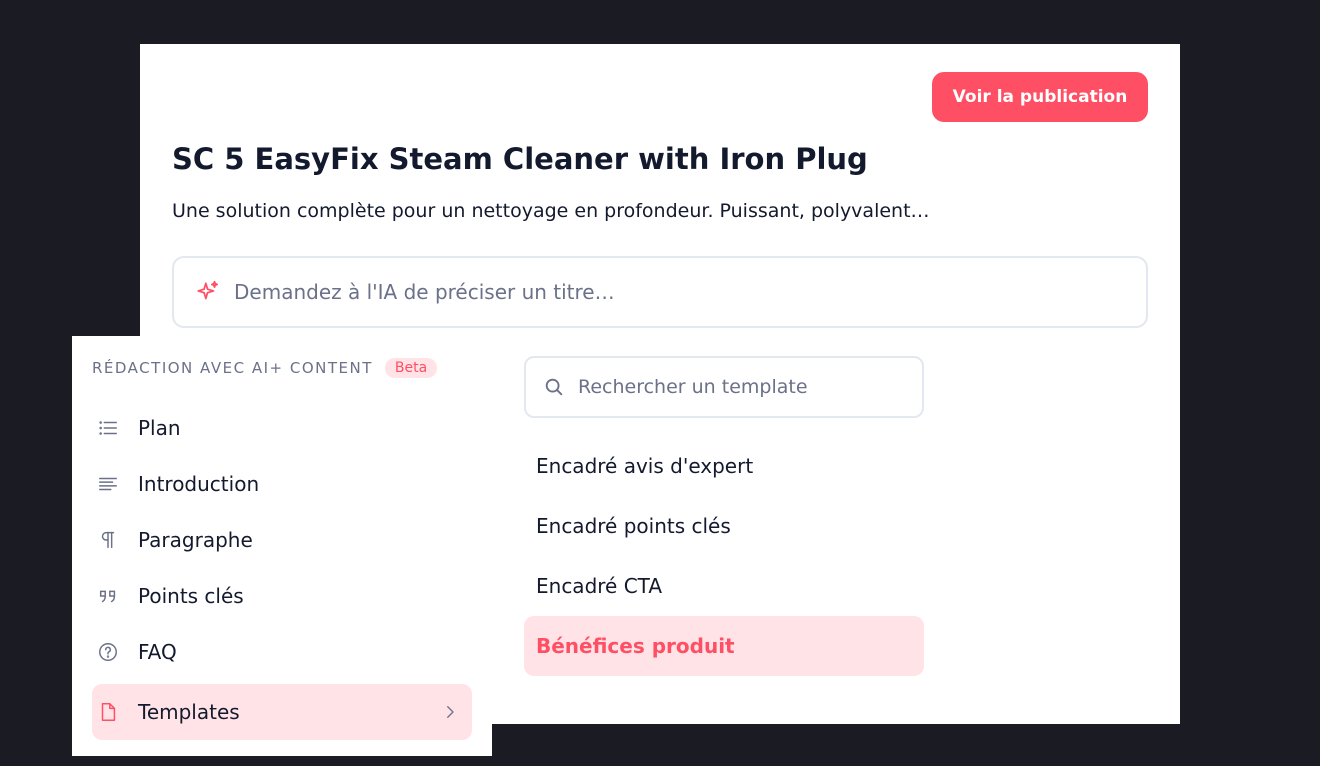 This screenshot has width=1320, height=766. Describe the element at coordinates (199, 484) in the screenshot. I see `menu-item-label: Introduction` at that location.